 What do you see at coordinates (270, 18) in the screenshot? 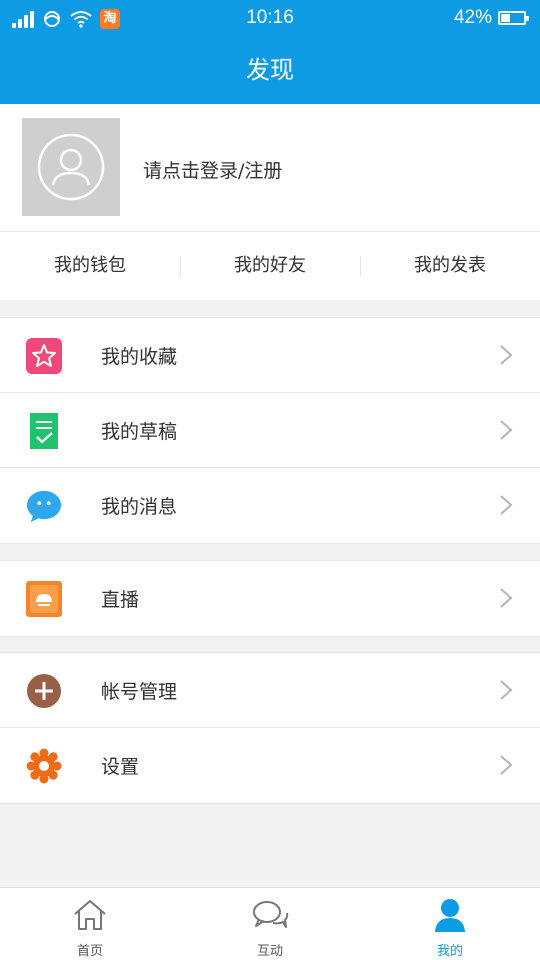
I see `status-bar: 淘 10:16 42%` at bounding box center [270, 18].